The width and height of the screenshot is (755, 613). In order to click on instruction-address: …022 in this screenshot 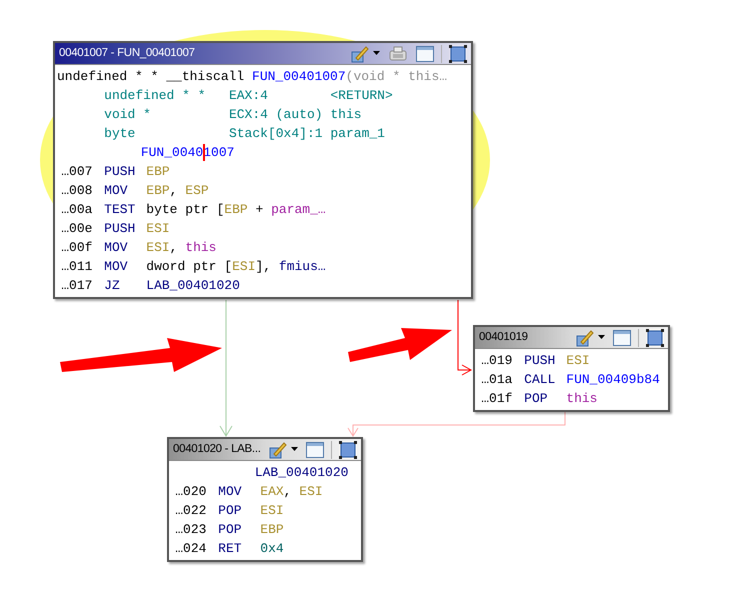, I will do `click(191, 511)`.